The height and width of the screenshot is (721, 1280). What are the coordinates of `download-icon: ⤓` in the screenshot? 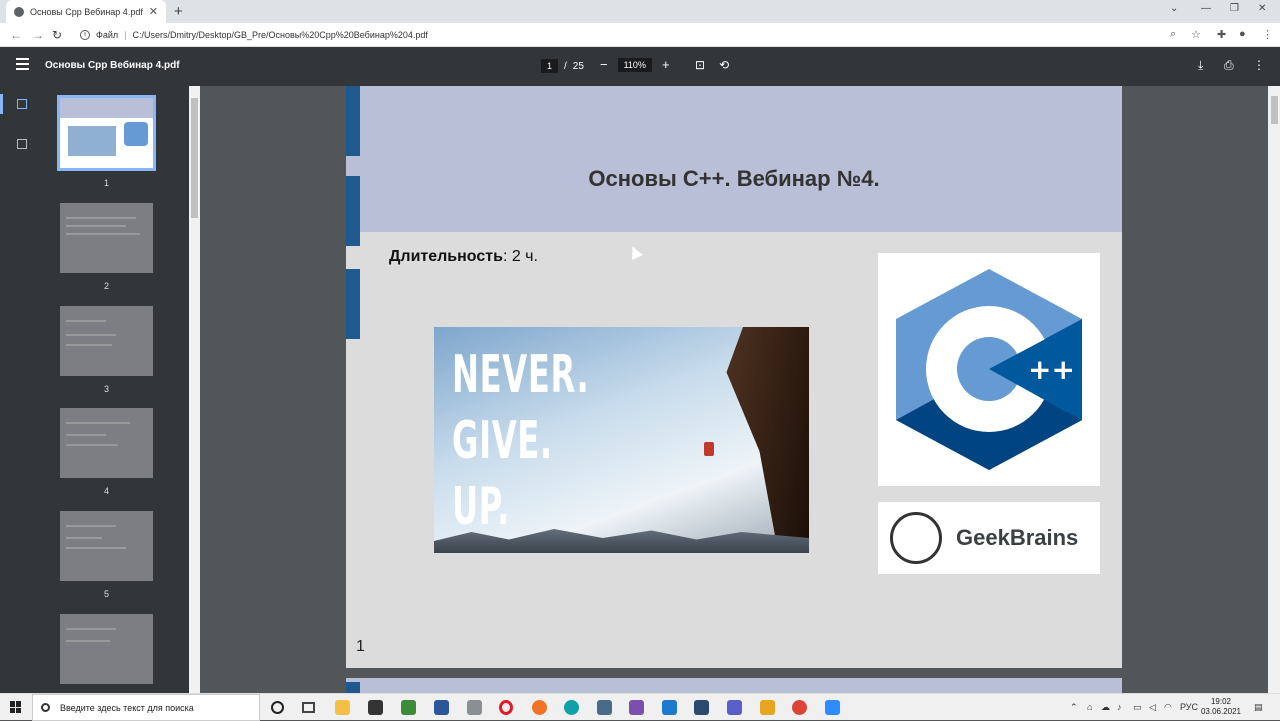 It's located at (1200, 65).